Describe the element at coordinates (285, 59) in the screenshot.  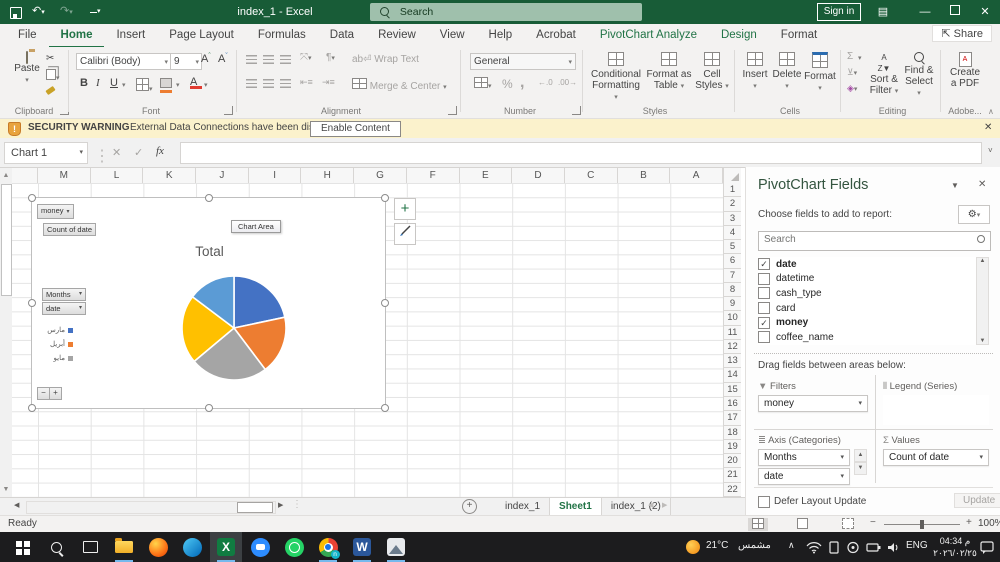
I see `align-bottom-icon` at that location.